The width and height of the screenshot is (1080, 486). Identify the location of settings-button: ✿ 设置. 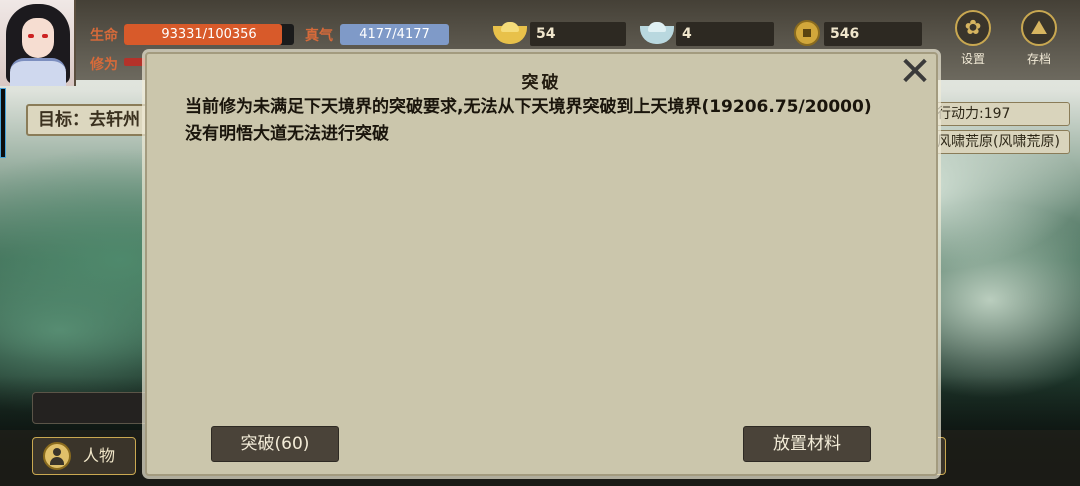
(973, 38).